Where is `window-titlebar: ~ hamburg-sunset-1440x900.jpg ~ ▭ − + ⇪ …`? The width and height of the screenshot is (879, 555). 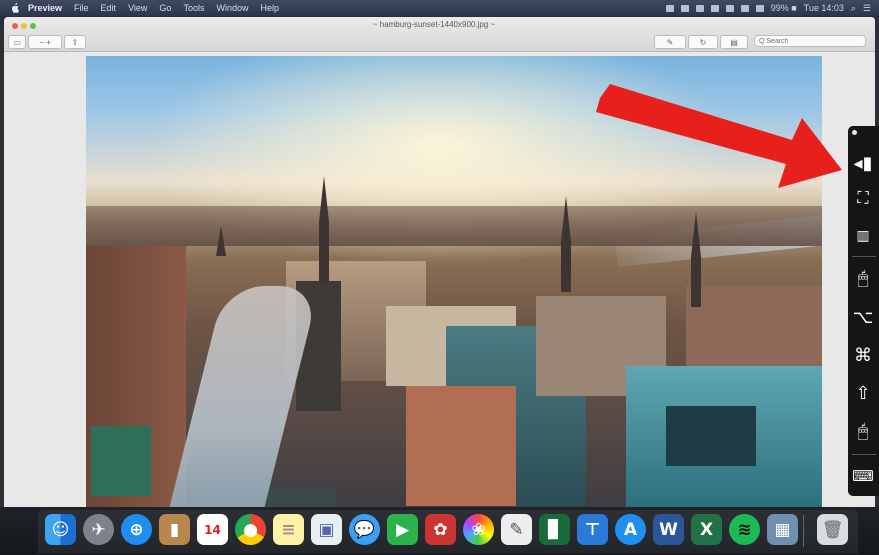
window-titlebar: ~ hamburg-sunset-1440x900.jpg ~ ▭ − + ⇪ … is located at coordinates (439, 34).